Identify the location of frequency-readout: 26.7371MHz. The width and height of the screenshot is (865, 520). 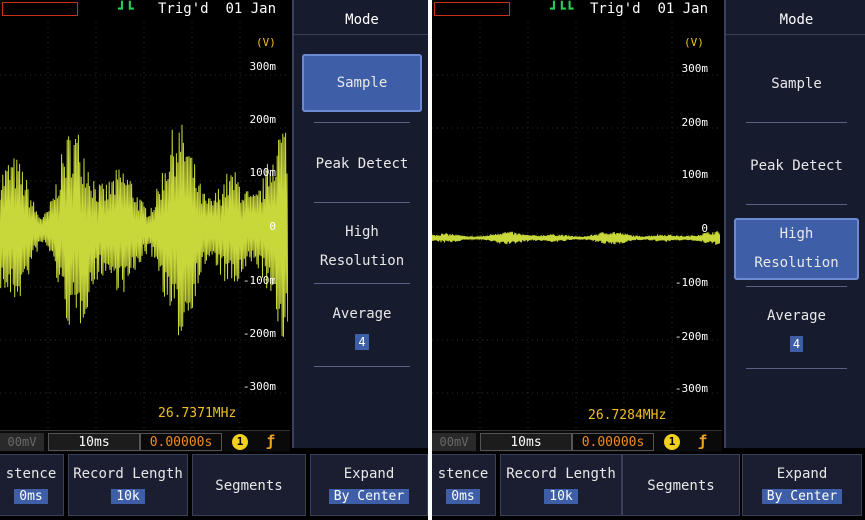
(197, 413).